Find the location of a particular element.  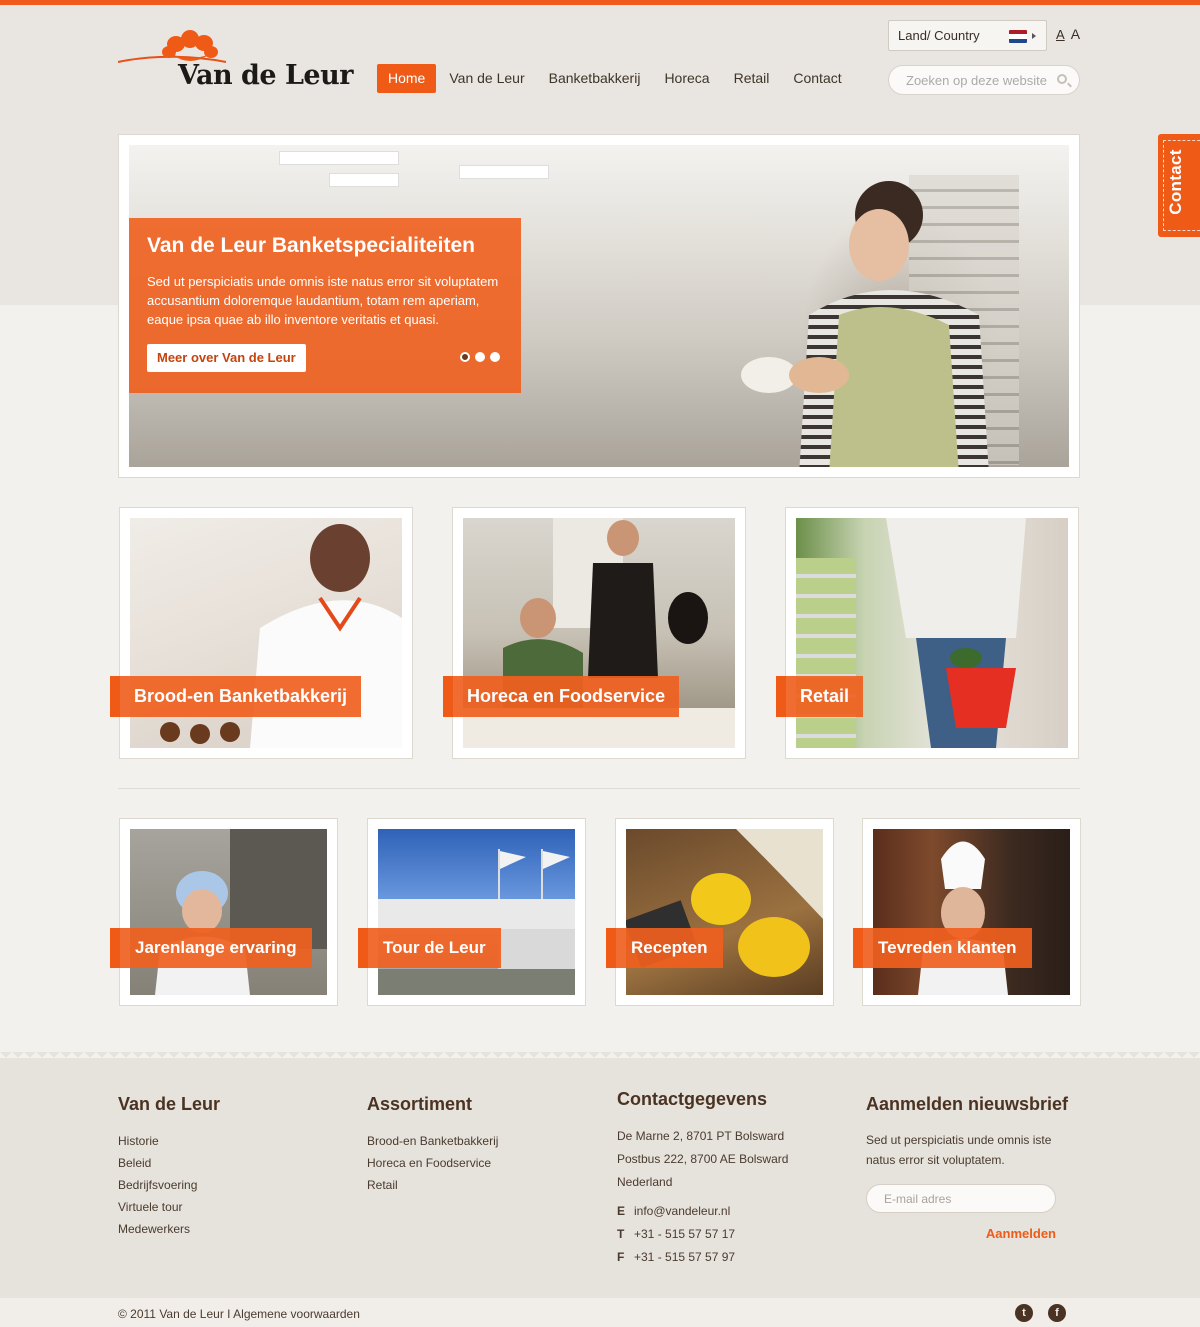

search-input is located at coordinates (986, 80).